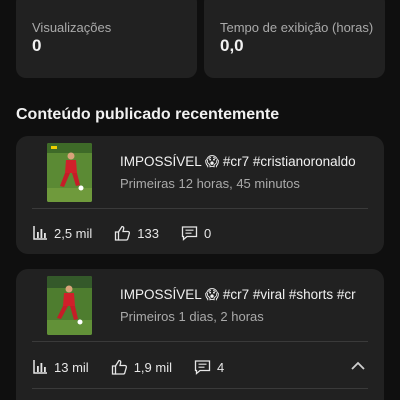 This screenshot has height=400, width=400. Describe the element at coordinates (297, 27) in the screenshot. I see `watch-time-label: Tempo de exibição (horas)` at that location.